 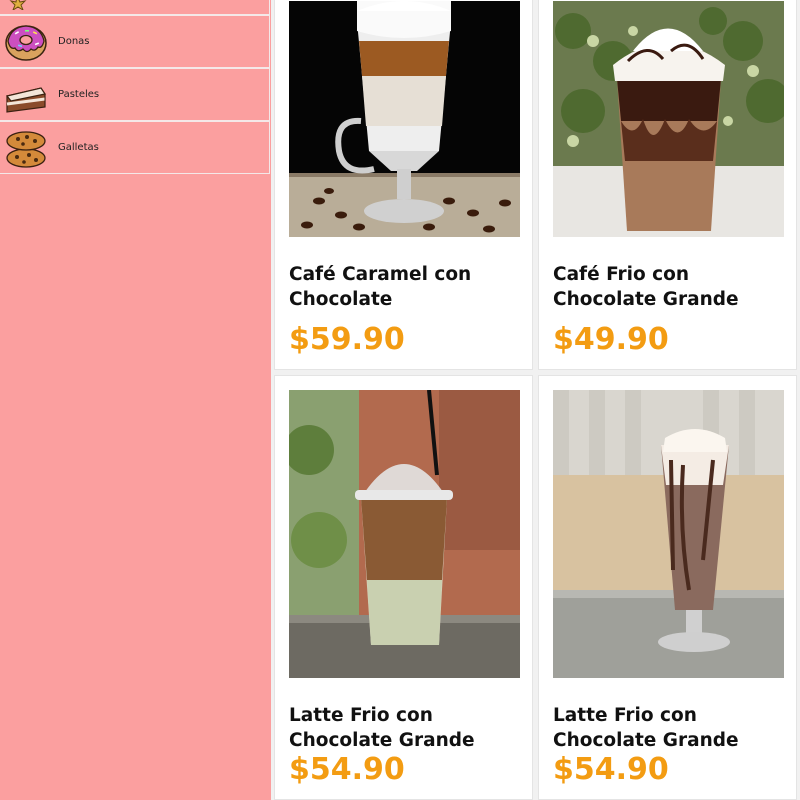 I want to click on sidebar-item-label: Pasteles, so click(x=79, y=94).